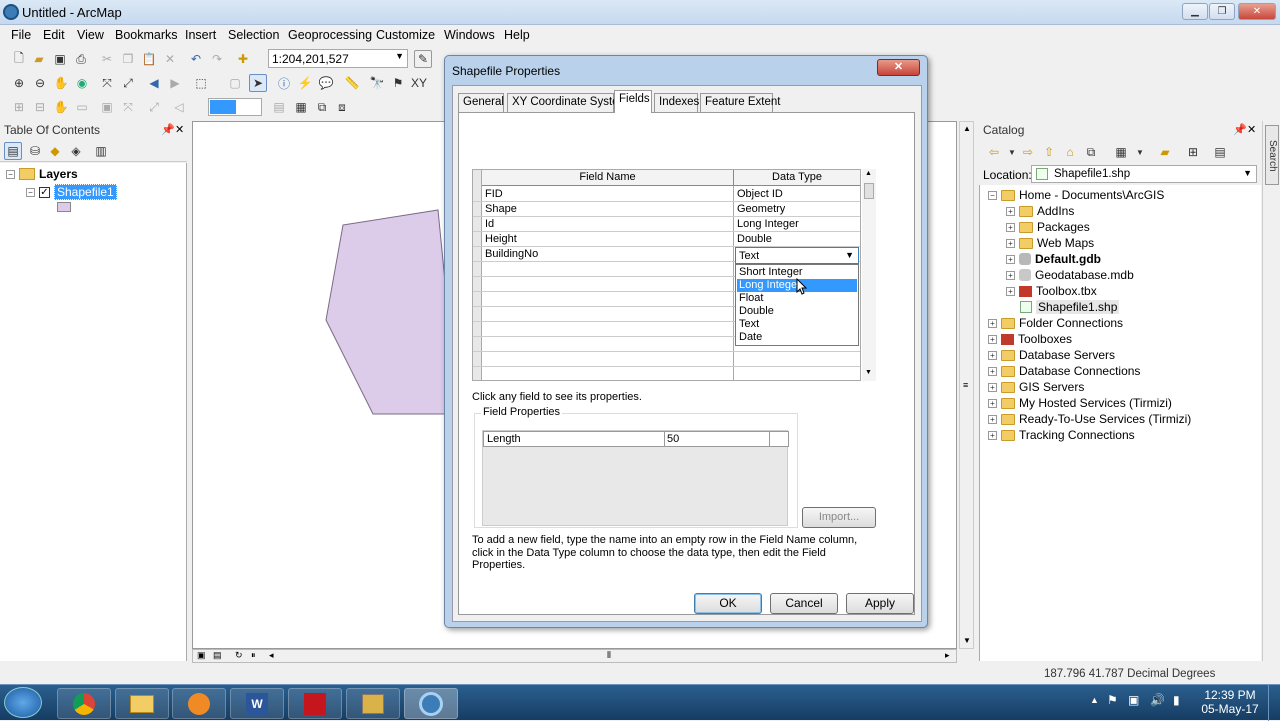 This screenshot has height=721, width=1280. What do you see at coordinates (761, 209) in the screenshot?
I see `data-type-cell: Geometry` at bounding box center [761, 209].